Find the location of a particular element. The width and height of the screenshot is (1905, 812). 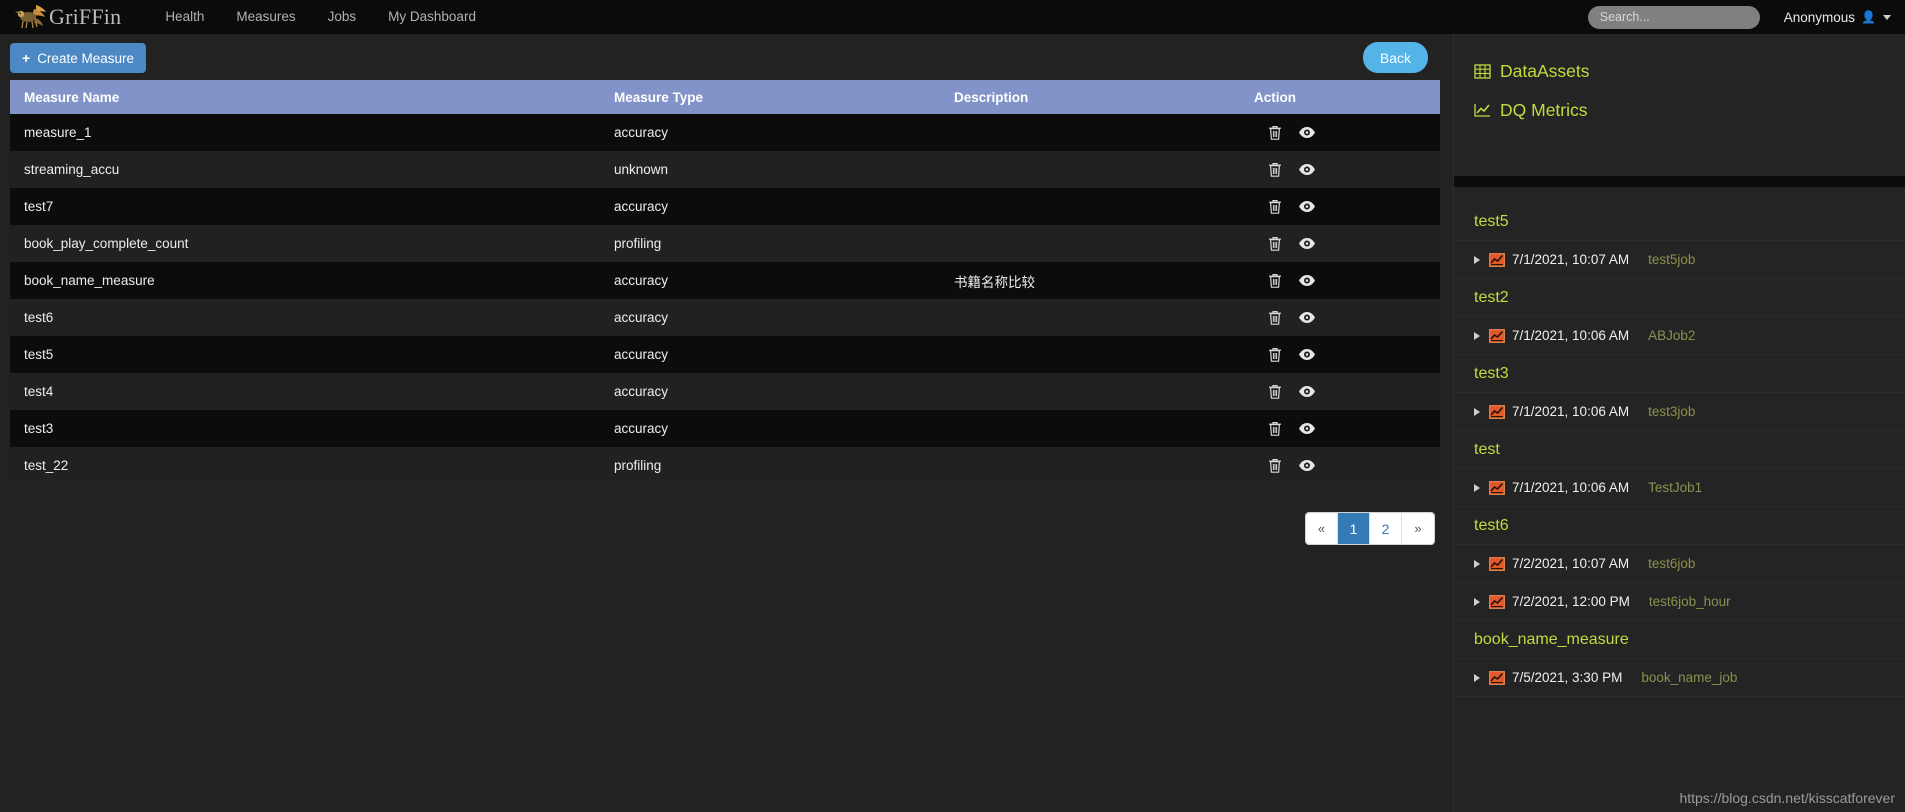

user-menu: Anonymous 👤 is located at coordinates (1837, 17).